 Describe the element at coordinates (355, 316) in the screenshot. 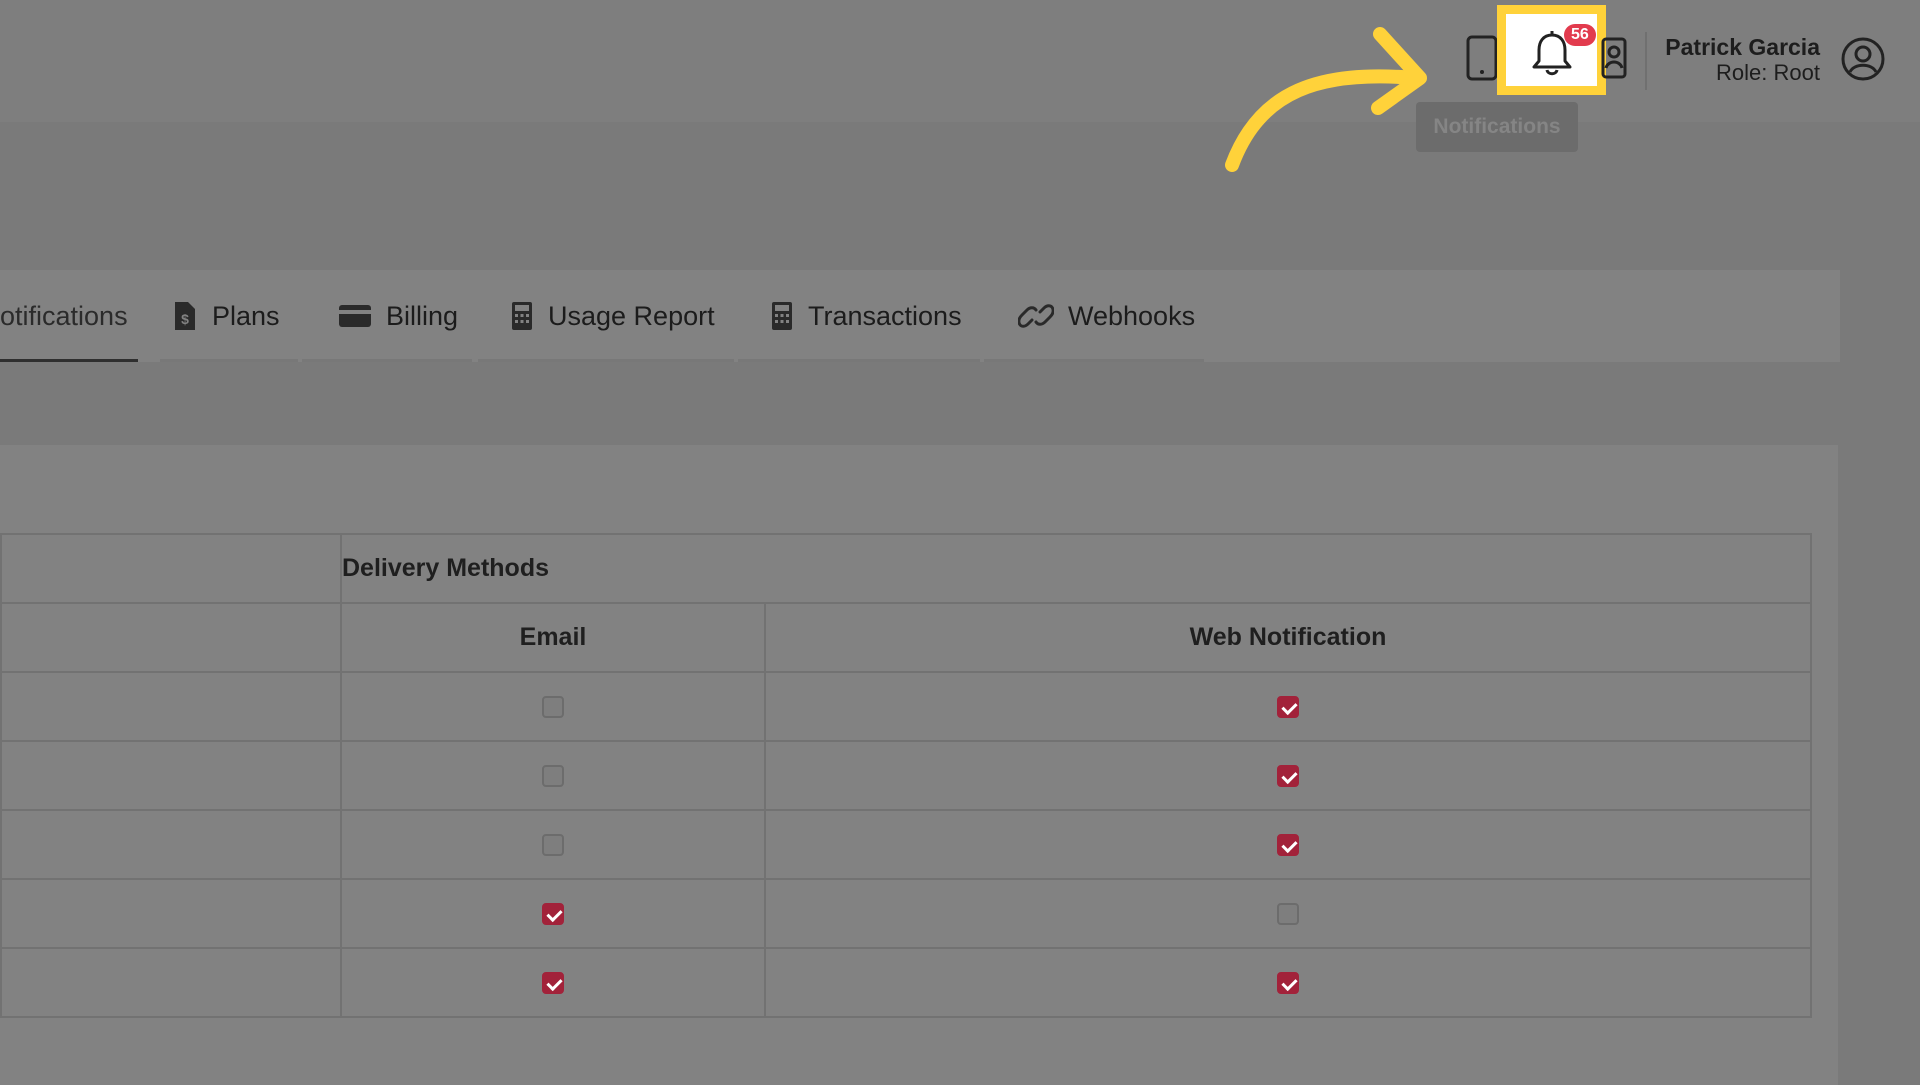

I see `credit-card-icon` at that location.